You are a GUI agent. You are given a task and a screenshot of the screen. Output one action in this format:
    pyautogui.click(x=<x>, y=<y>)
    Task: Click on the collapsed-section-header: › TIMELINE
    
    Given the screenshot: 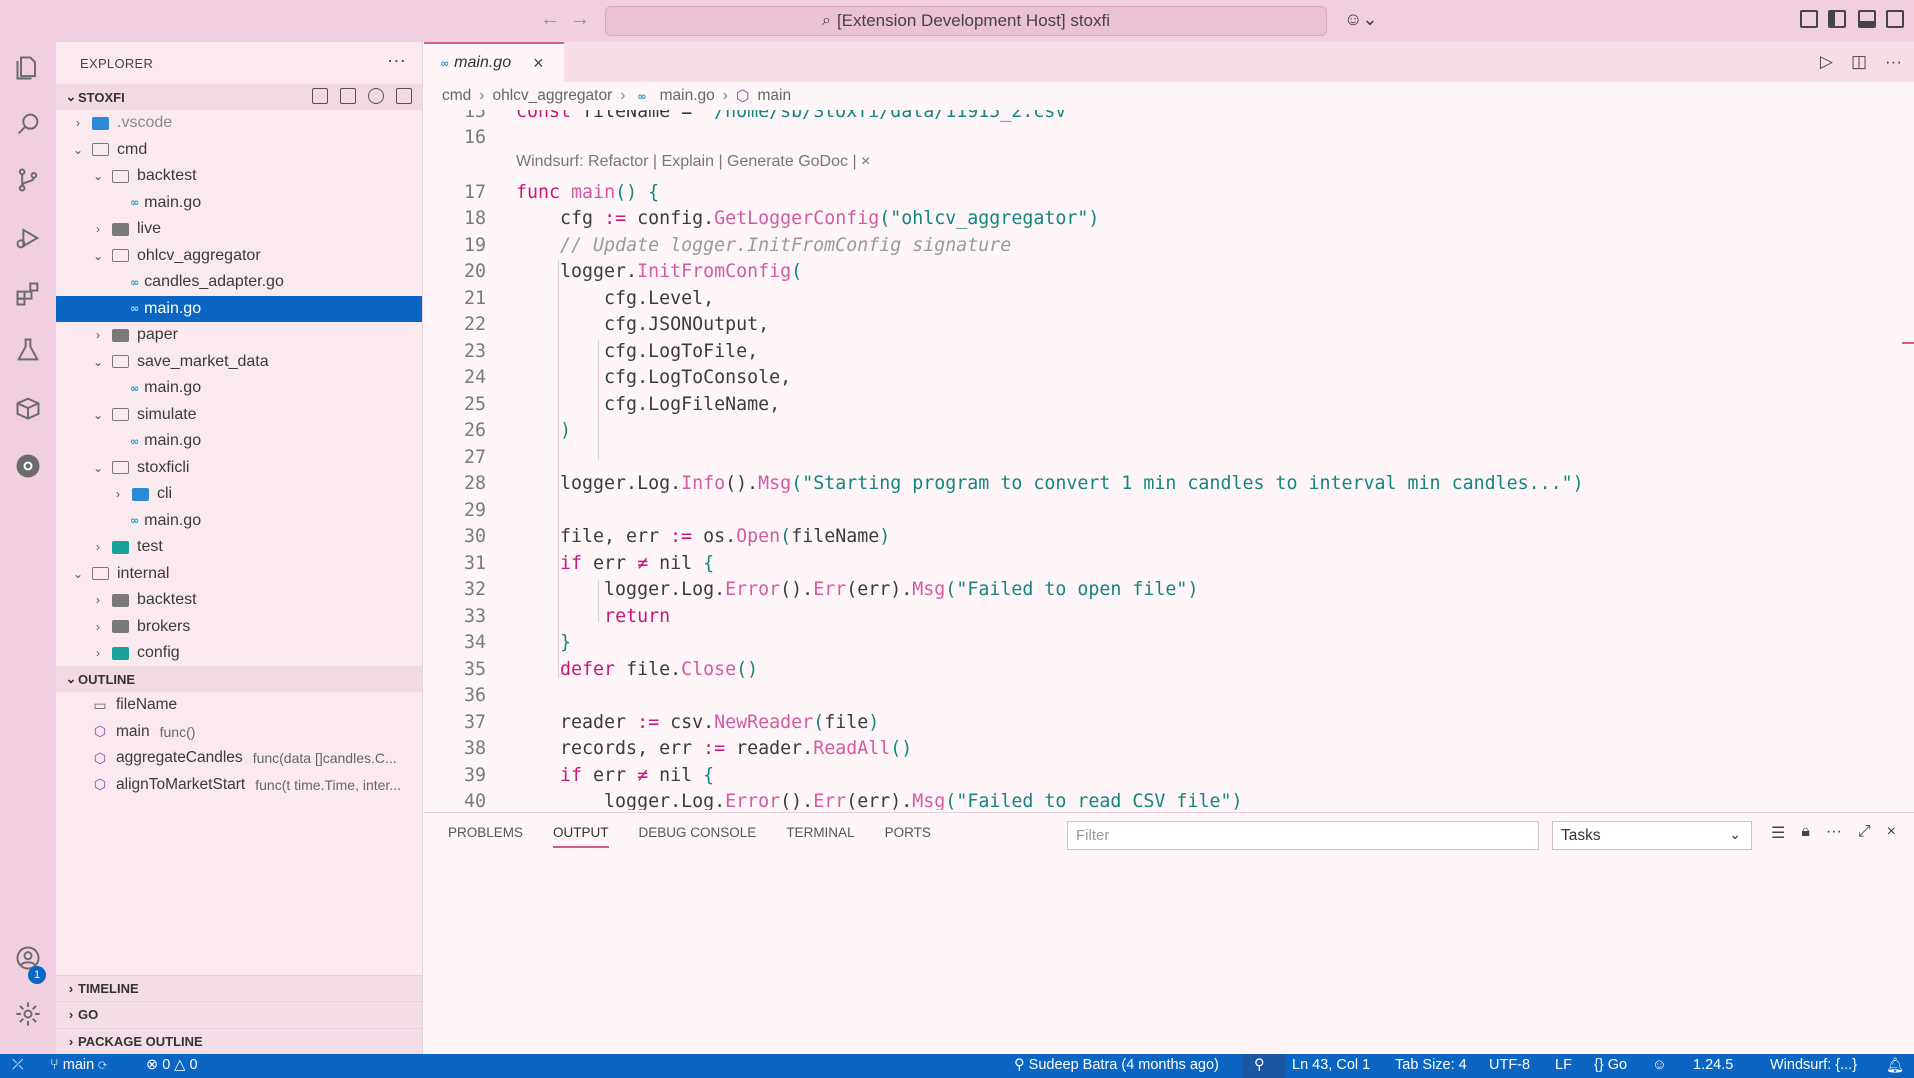 What is the action you would take?
    pyautogui.click(x=239, y=987)
    